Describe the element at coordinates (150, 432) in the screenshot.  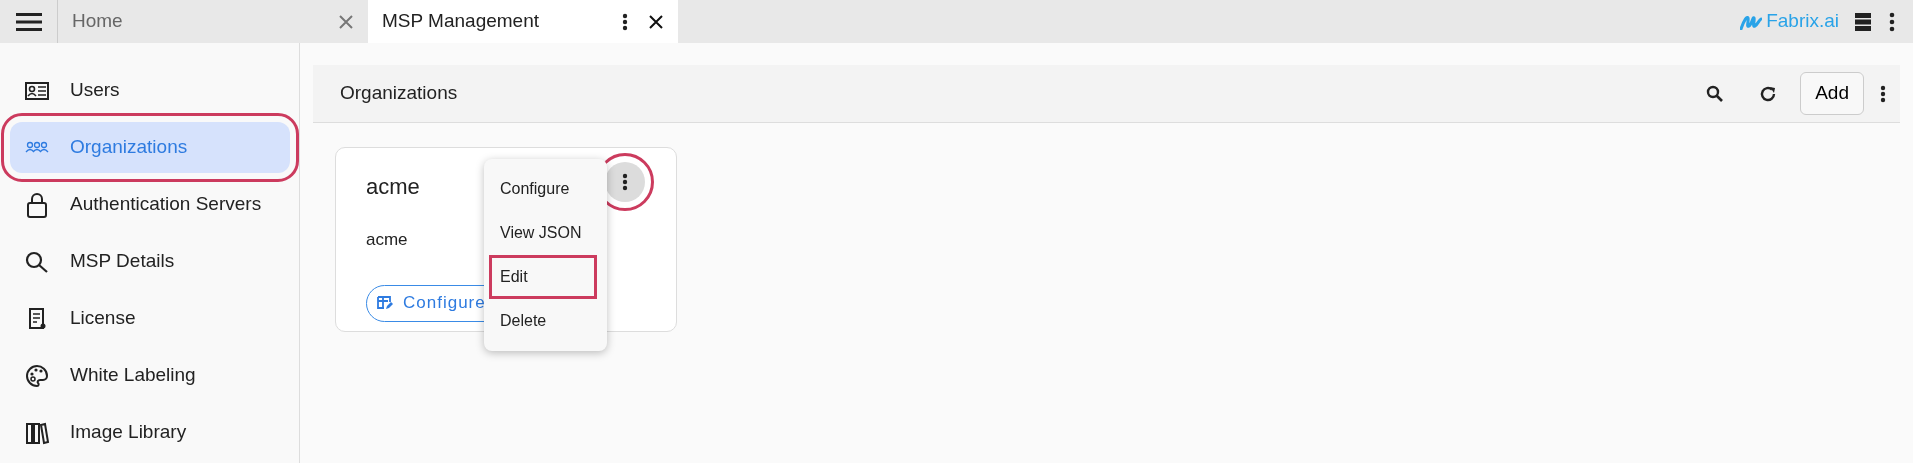
I see `sidebar-item: Image Library` at that location.